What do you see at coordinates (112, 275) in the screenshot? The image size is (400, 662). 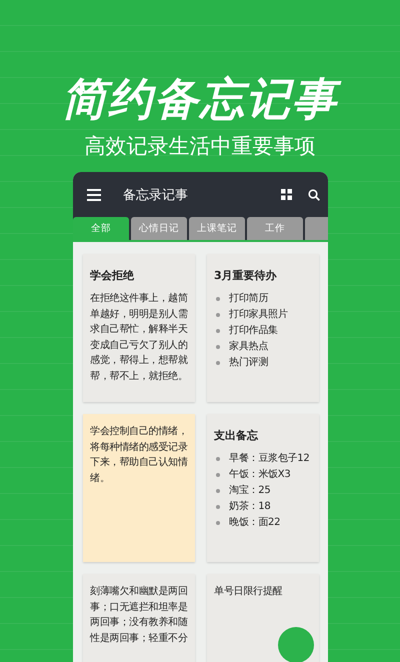 I see `note-title: 学会拒绝` at bounding box center [112, 275].